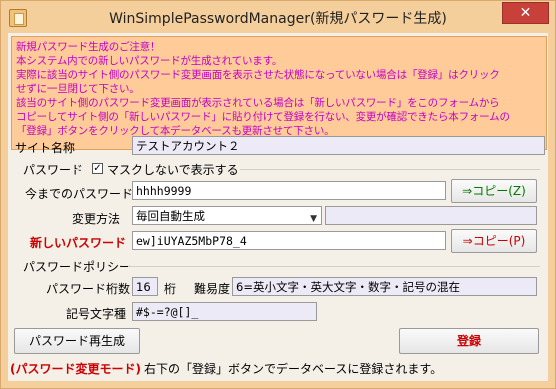 The height and width of the screenshot is (389, 556). Describe the element at coordinates (289, 190) in the screenshot. I see `old-password-field: hhhh9999` at that location.